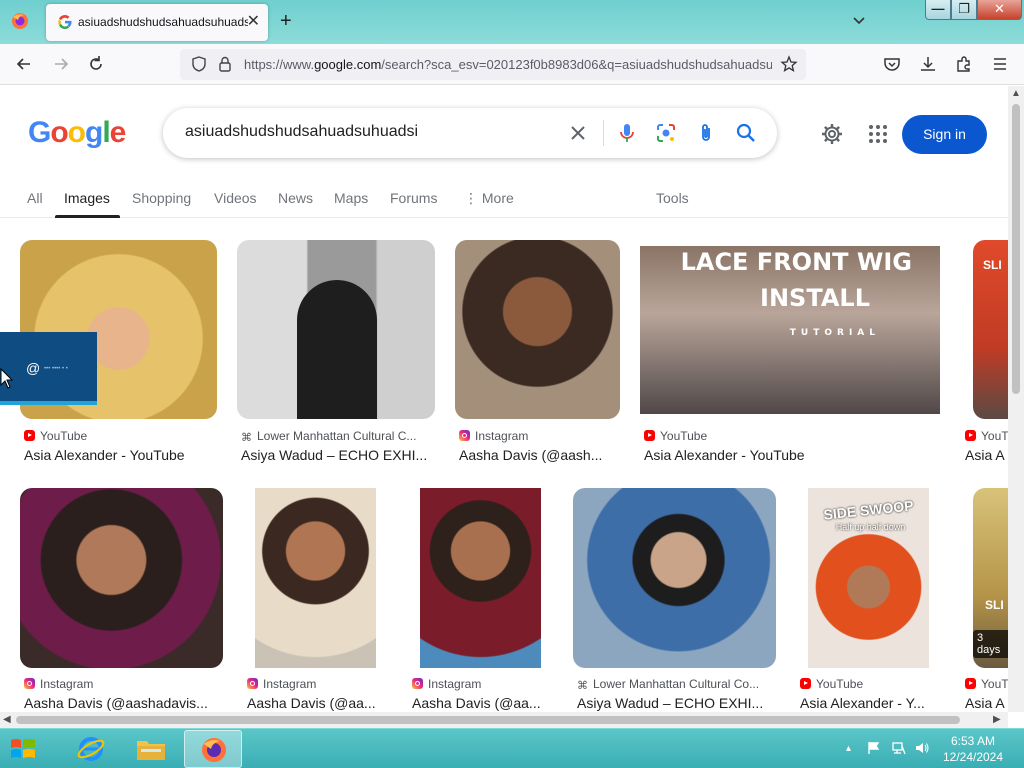 This screenshot has width=1024, height=768. I want to click on google-apps-grid-icon, so click(878, 134).